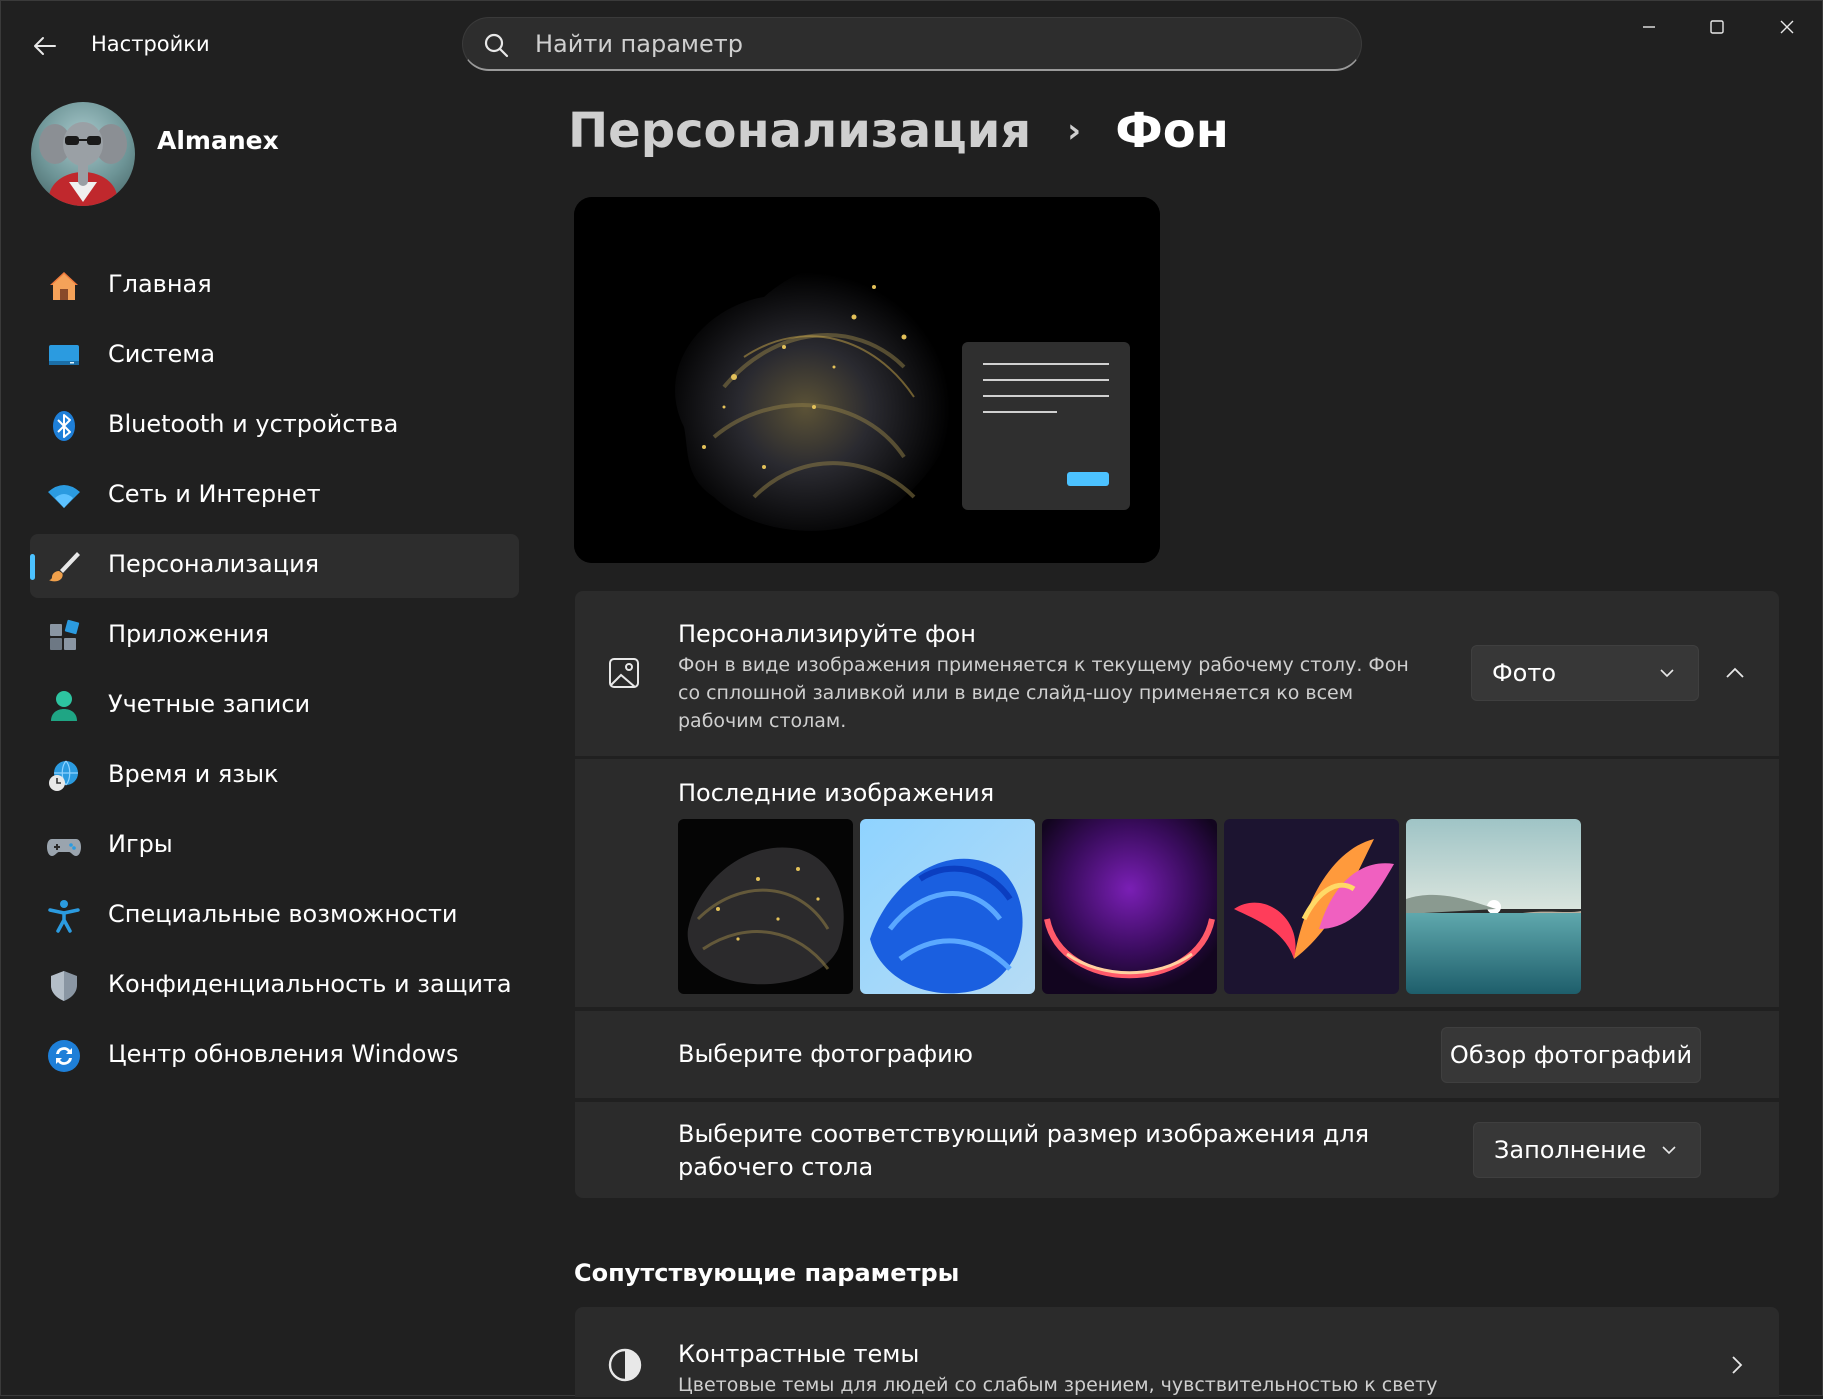 The width and height of the screenshot is (1823, 1399). I want to click on gamepad-icon, so click(64, 846).